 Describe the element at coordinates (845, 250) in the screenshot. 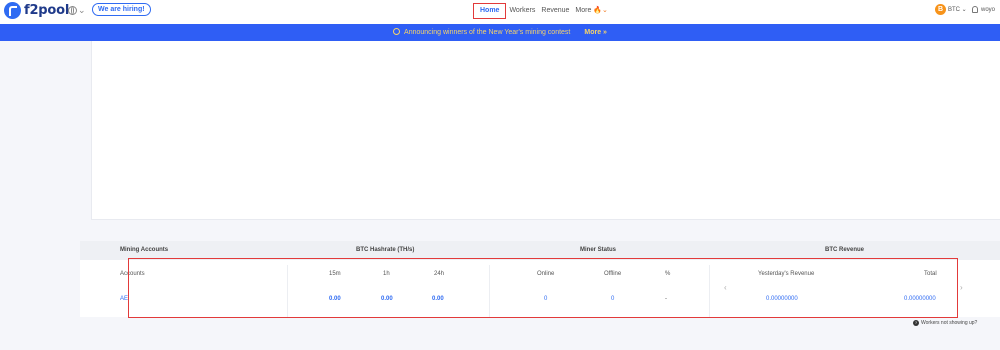

I see `header-btc-revenue: BTC Revenue` at that location.